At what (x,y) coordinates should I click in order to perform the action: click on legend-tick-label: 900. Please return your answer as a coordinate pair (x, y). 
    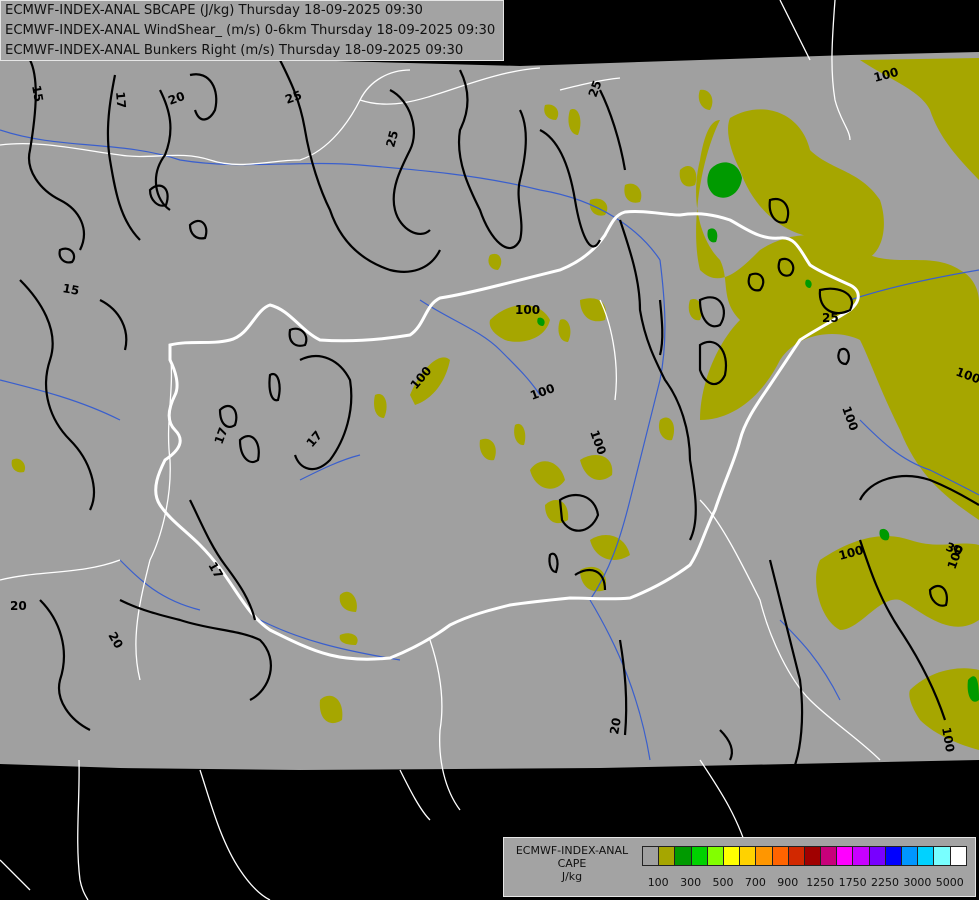
    Looking at the image, I should click on (788, 882).